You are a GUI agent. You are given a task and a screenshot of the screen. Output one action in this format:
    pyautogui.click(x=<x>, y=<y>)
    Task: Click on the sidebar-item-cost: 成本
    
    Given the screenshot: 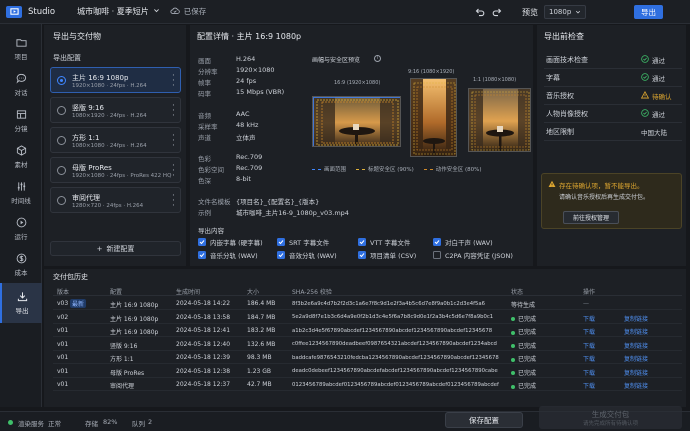 What is the action you would take?
    pyautogui.click(x=21, y=265)
    